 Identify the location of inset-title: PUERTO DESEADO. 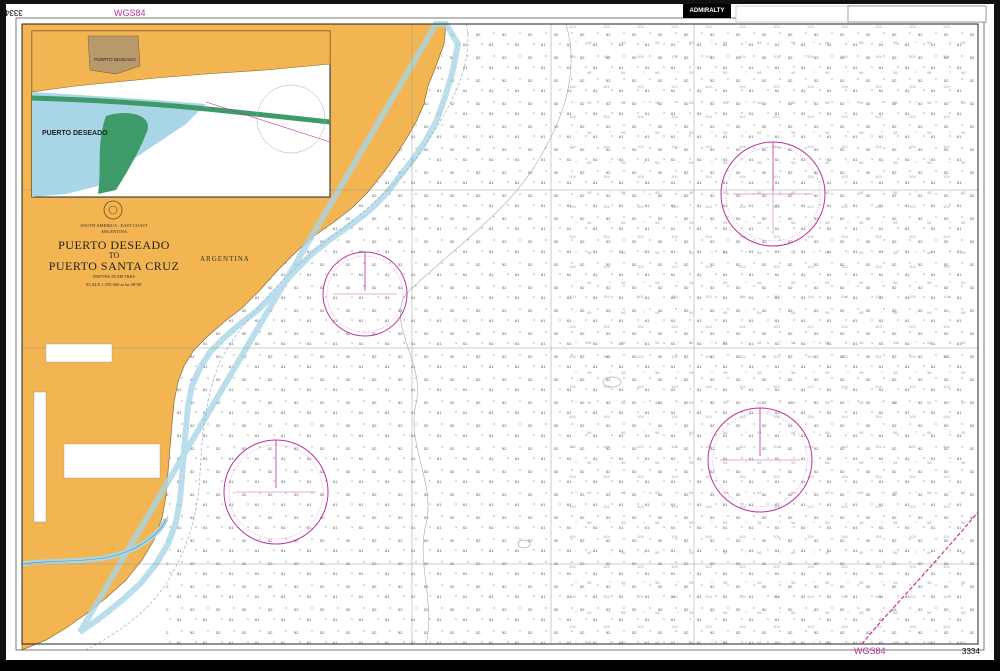
(75, 133).